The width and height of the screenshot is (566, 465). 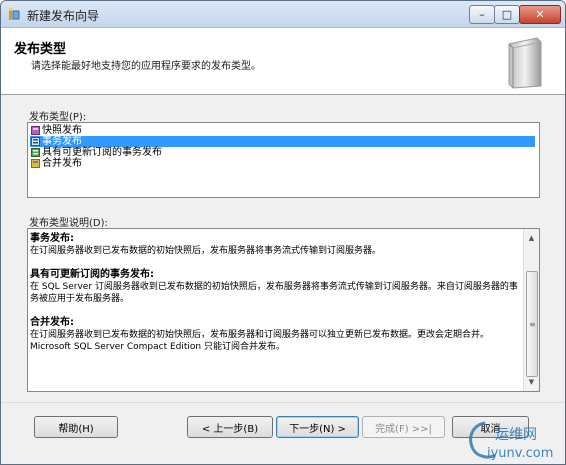 I want to click on watermark-logo: 运维网 iyunv.com, so click(x=511, y=441).